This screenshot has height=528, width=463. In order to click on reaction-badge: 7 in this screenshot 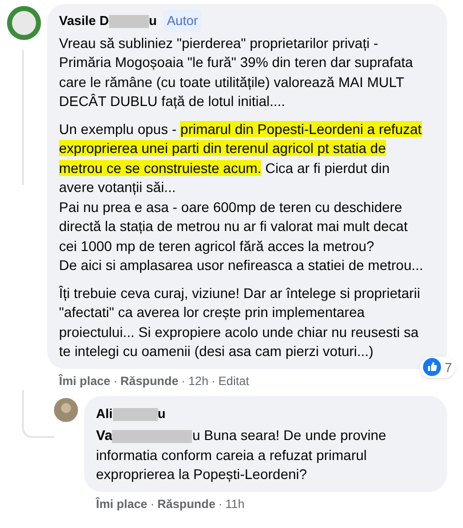, I will do `click(437, 367)`.